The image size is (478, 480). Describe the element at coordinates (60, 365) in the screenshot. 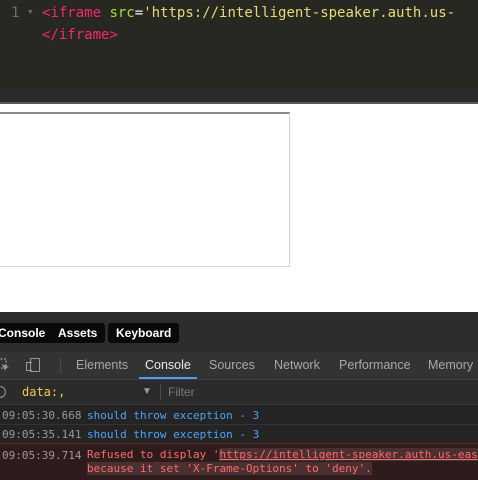

I see `toolbar-divider` at that location.